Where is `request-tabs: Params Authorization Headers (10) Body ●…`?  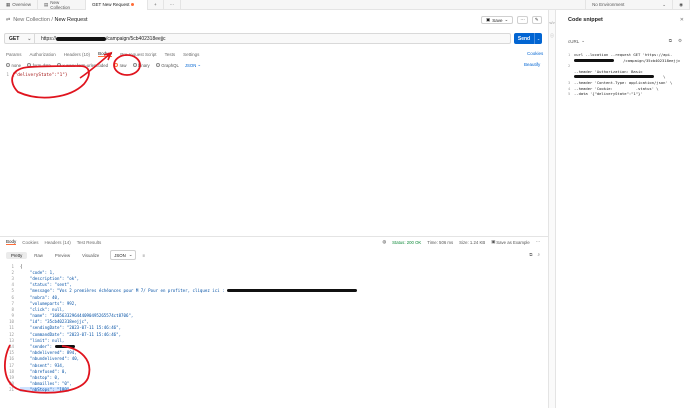 request-tabs: Params Authorization Headers (10) Body ●… is located at coordinates (102, 54).